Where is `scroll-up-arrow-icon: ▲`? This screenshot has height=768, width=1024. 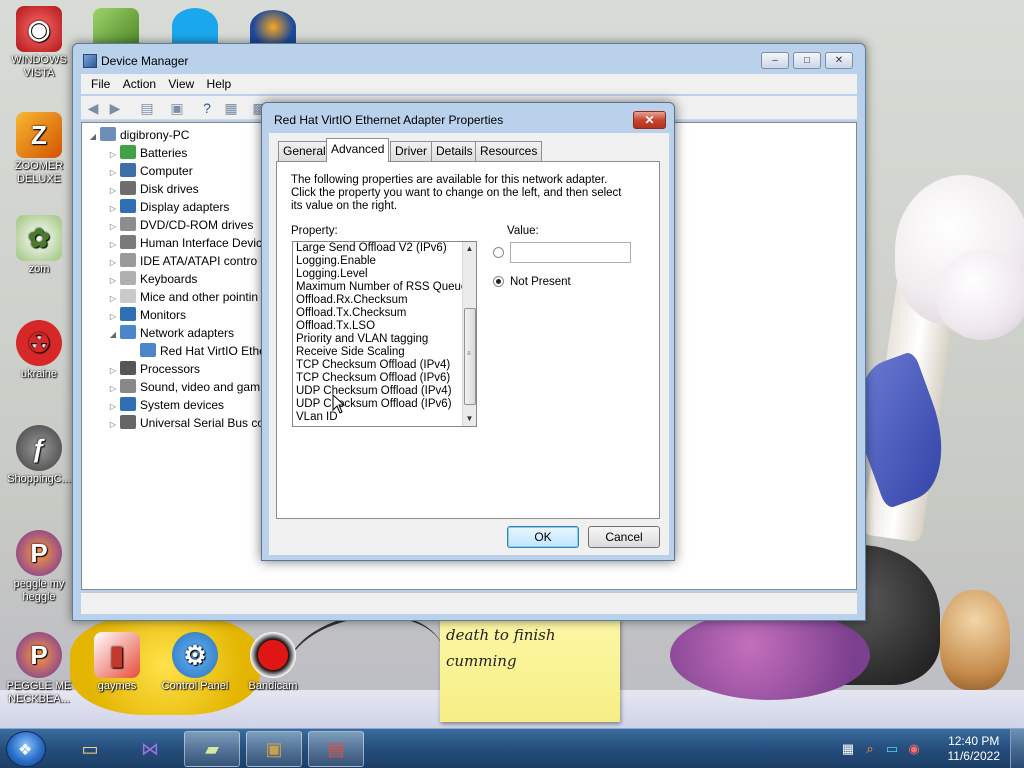
scroll-up-arrow-icon: ▲ is located at coordinates (469, 249).